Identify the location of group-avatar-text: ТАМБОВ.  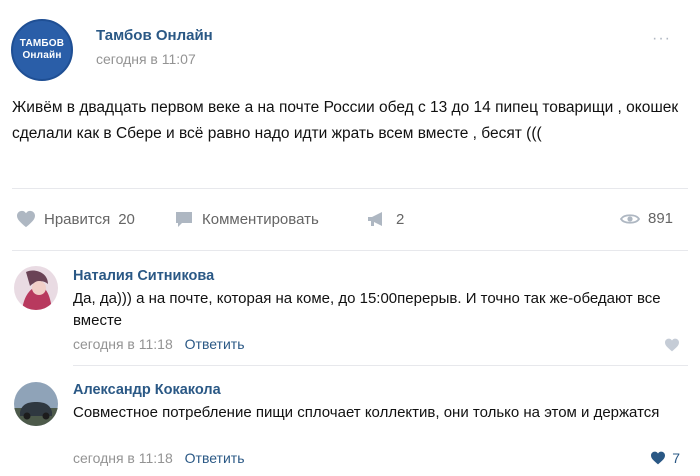
(42, 43).